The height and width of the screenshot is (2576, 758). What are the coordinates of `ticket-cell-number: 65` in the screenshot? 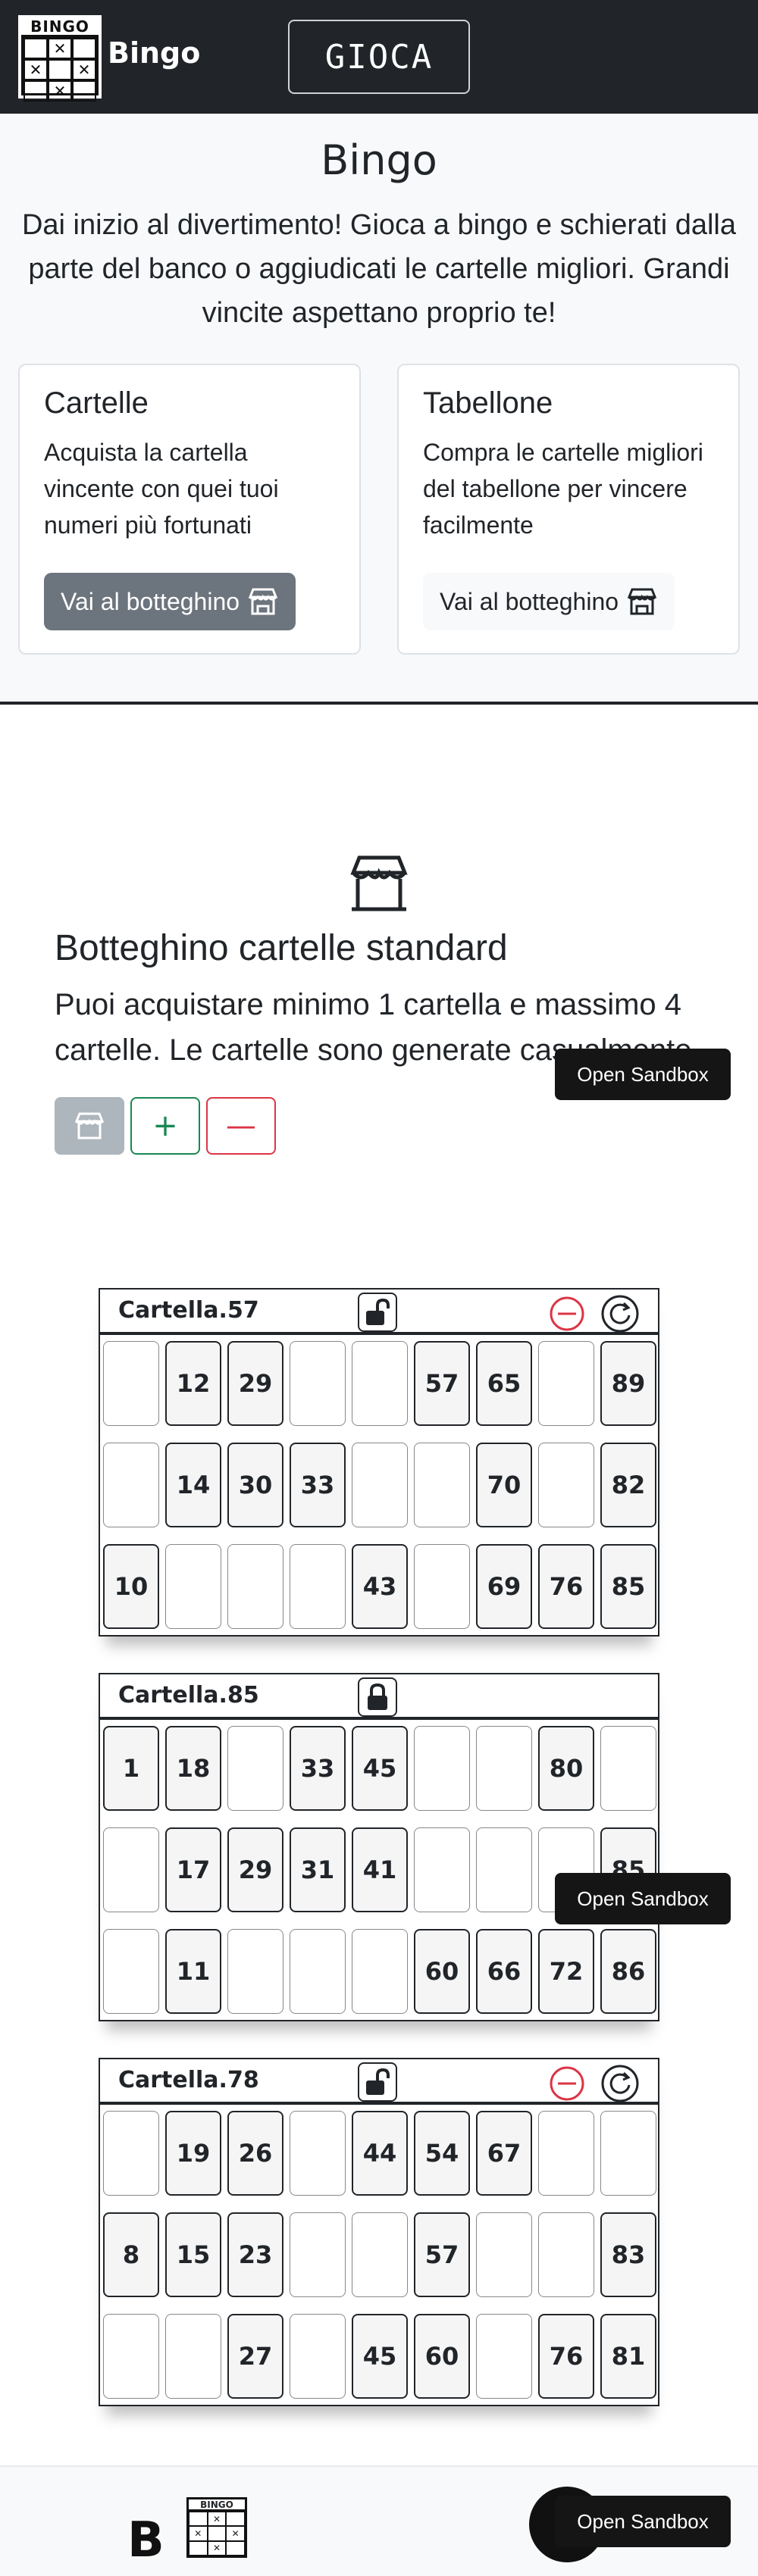 It's located at (504, 1384).